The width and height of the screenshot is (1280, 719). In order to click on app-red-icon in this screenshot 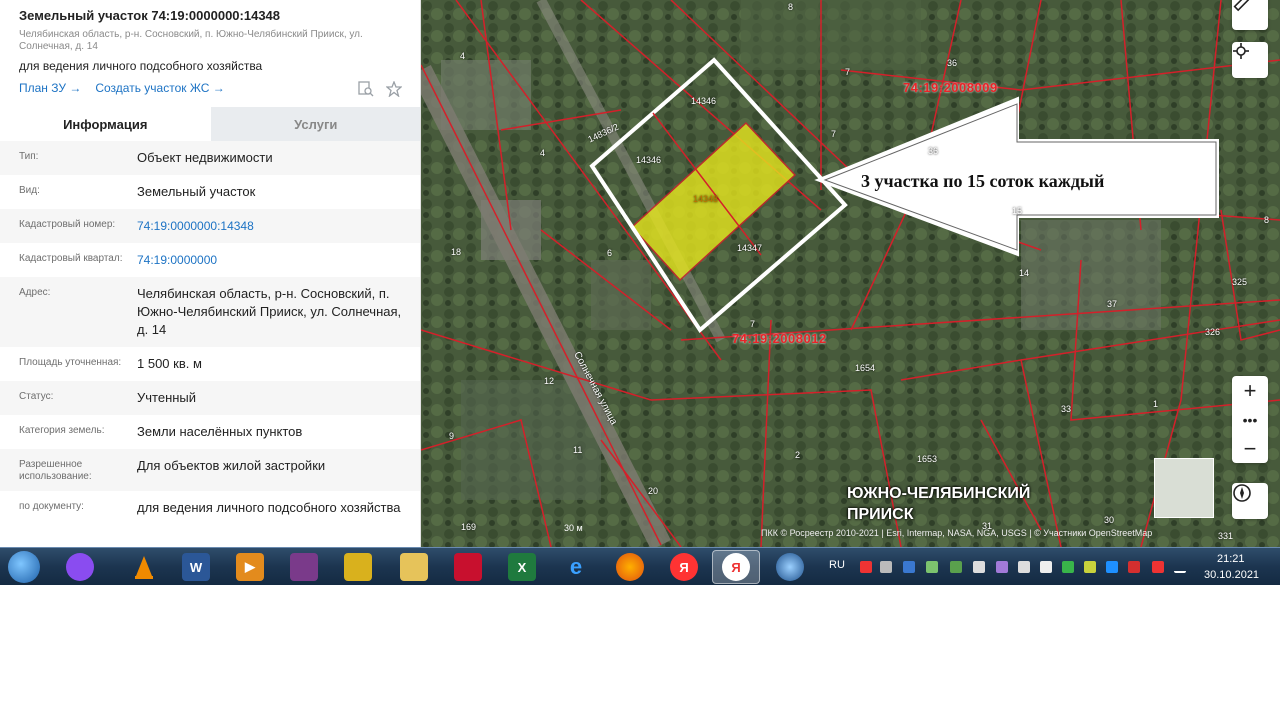, I will do `click(468, 567)`.